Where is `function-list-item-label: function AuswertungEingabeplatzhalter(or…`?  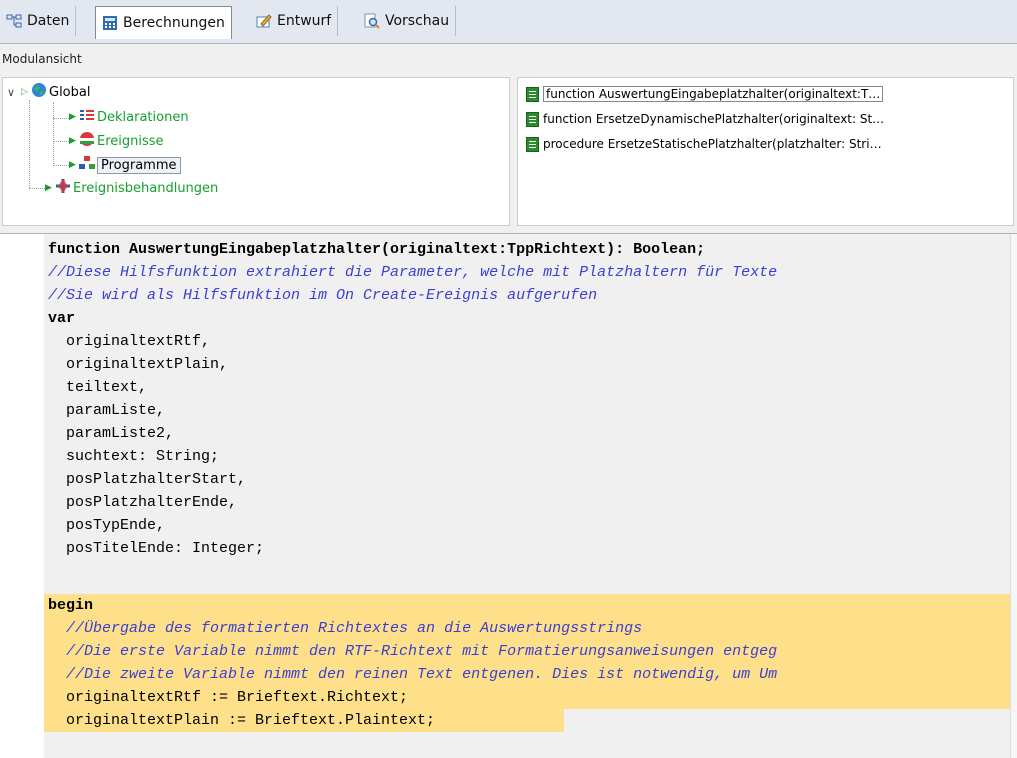
function-list-item-label: function AuswertungEingabeplatzhalter(or… is located at coordinates (713, 94).